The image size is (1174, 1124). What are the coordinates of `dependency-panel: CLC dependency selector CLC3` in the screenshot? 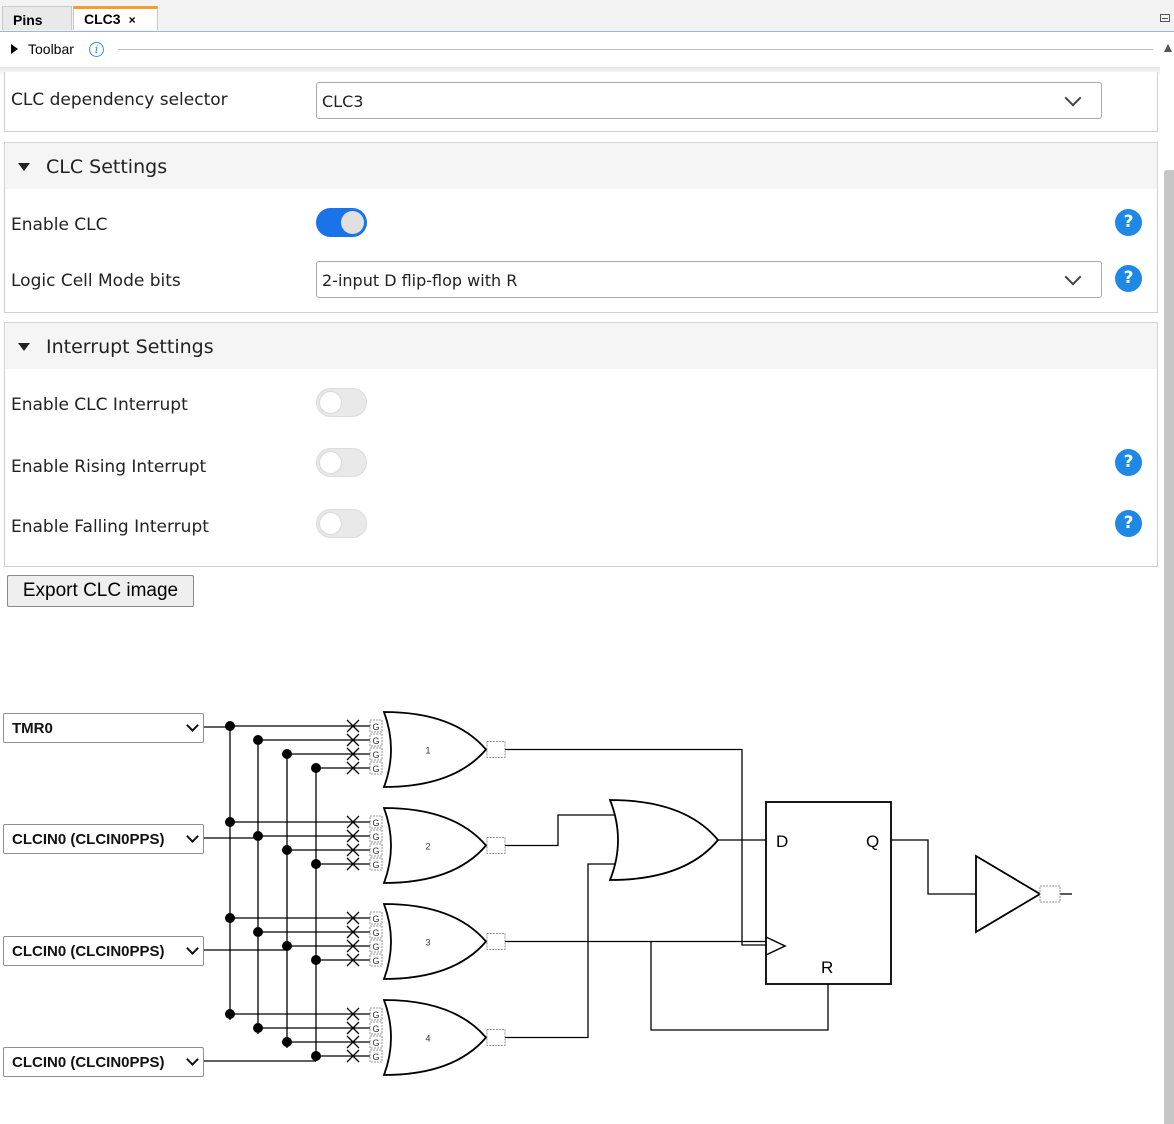 It's located at (581, 102).